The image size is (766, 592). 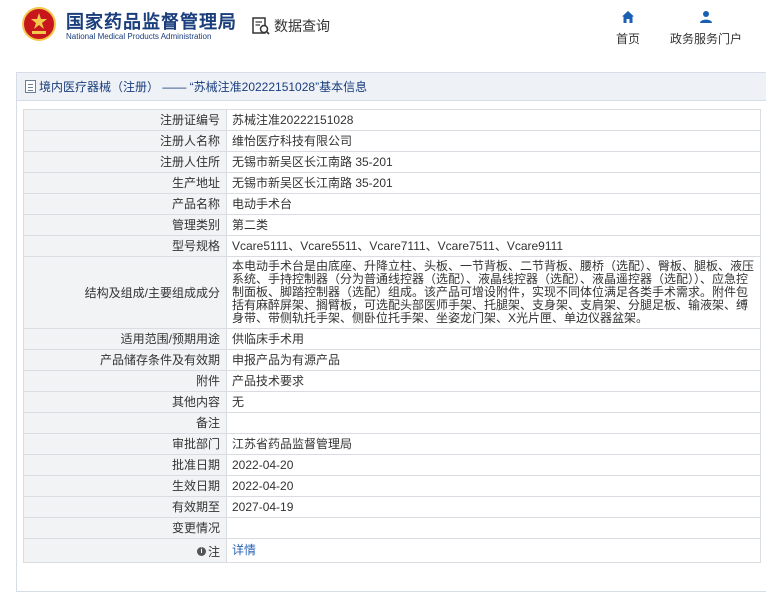 I want to click on table-row: 注册人住所 无锡市新吴区长江南路 35-201, so click(x=392, y=162).